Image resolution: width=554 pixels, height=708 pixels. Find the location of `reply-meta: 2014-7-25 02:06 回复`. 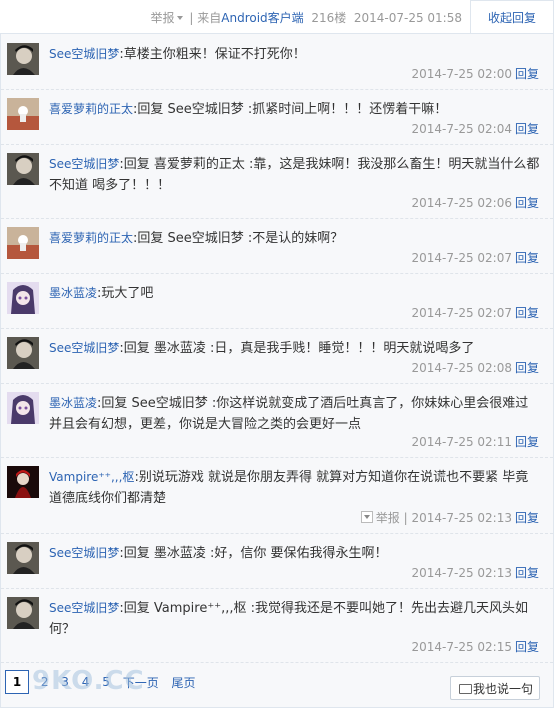

reply-meta: 2014-7-25 02:06 回复 is located at coordinates (475, 202).